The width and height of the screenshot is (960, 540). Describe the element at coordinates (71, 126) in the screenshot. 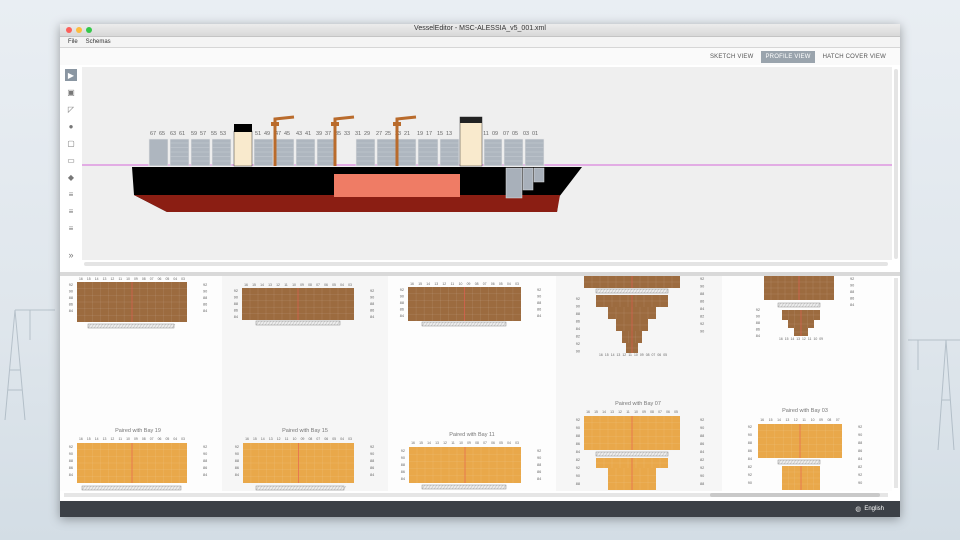

I see `pin-icon: ●` at that location.